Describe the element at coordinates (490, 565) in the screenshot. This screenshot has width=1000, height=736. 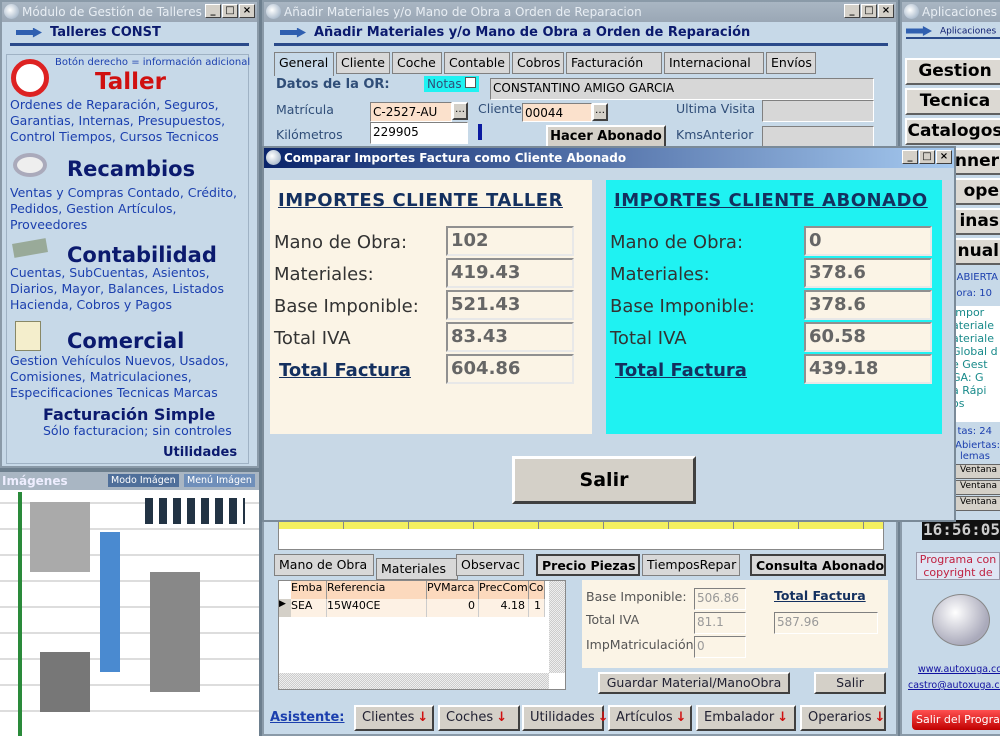
I see `lower-tab-2: Observac` at that location.